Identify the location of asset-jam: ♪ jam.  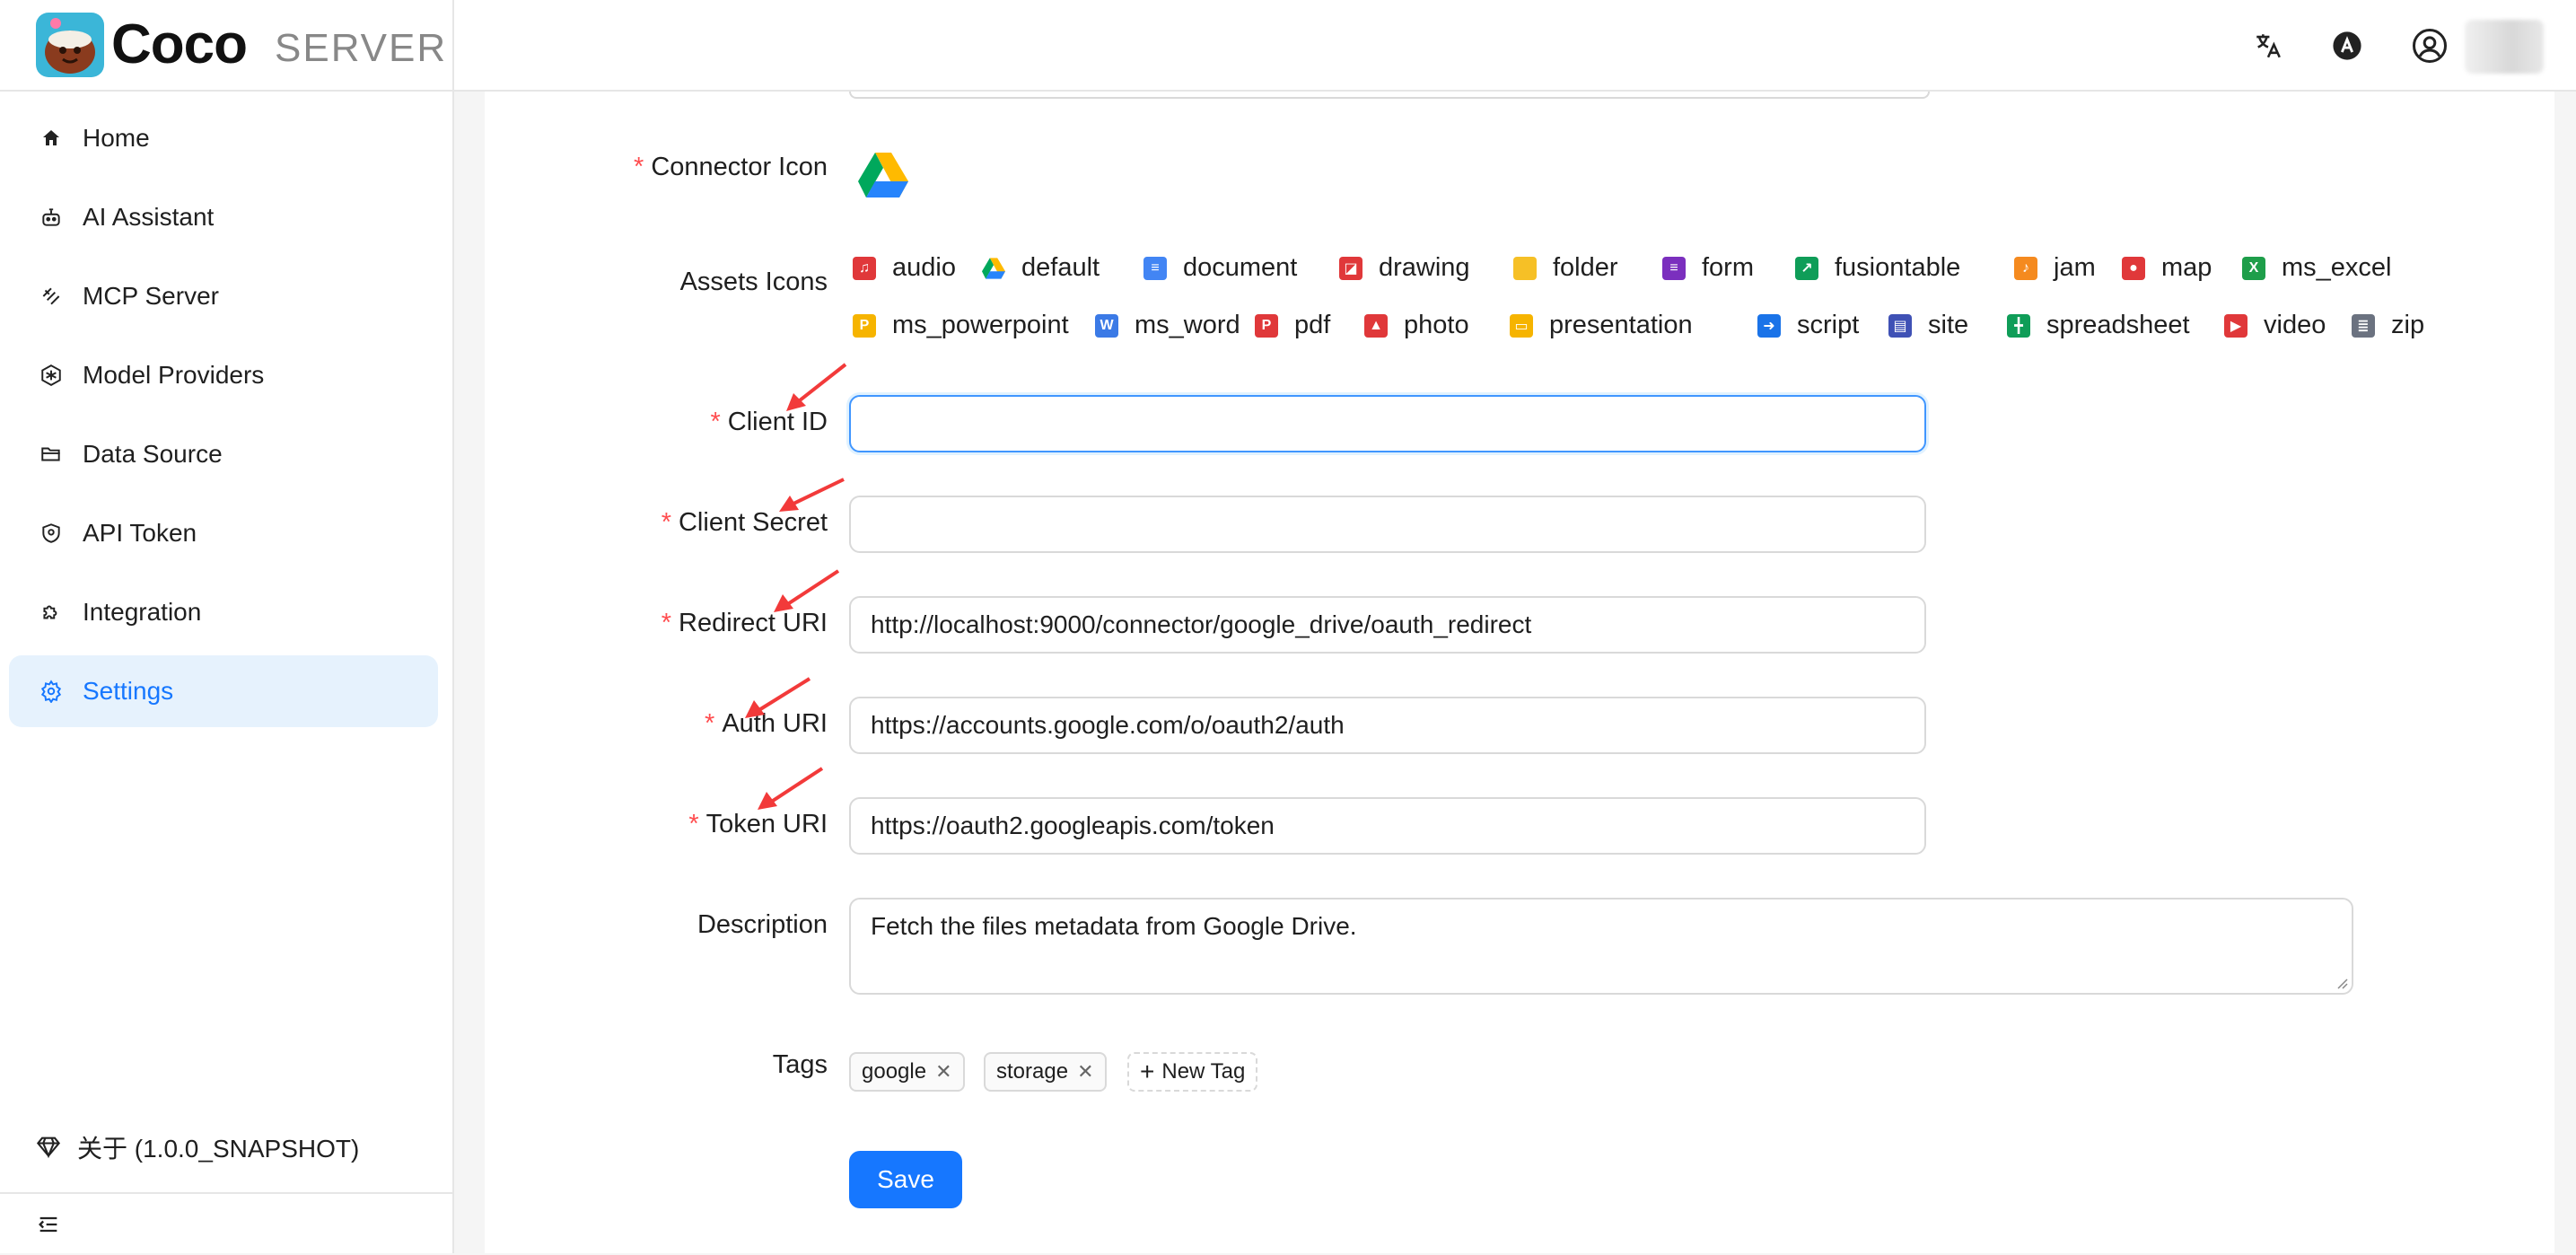
(2055, 268).